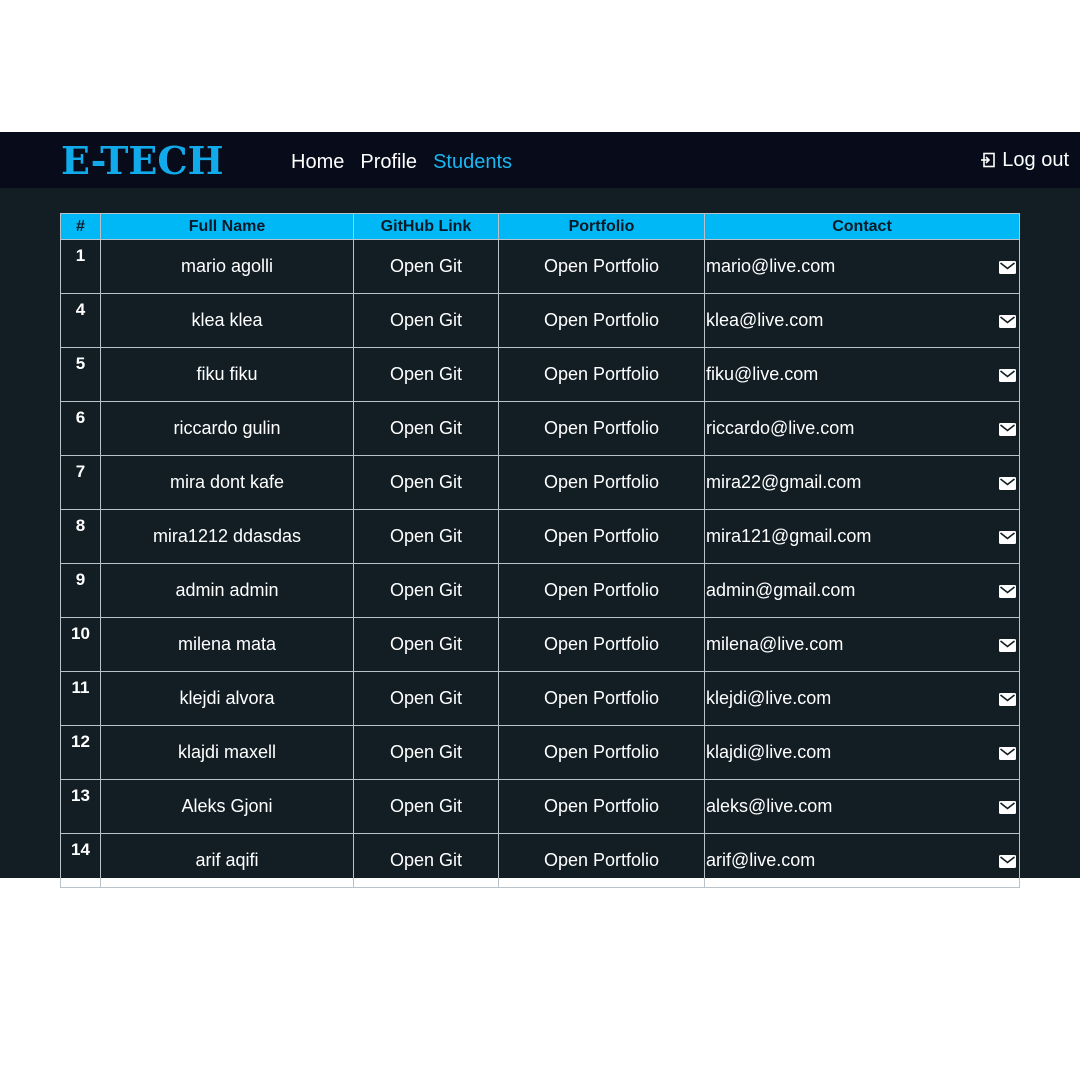 This screenshot has height=1080, width=1080. I want to click on row-contact: fiku@live.com, so click(862, 374).